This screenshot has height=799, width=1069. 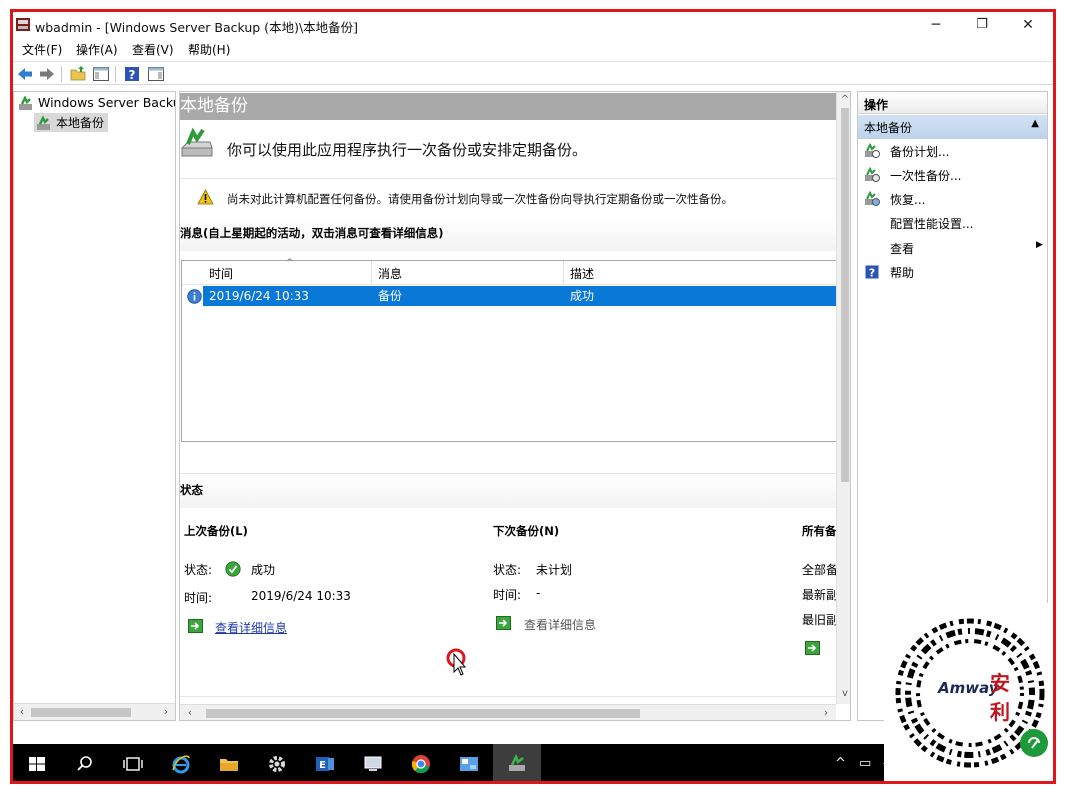 What do you see at coordinates (982, 25) in the screenshot?
I see `maximize-button: ❐` at bounding box center [982, 25].